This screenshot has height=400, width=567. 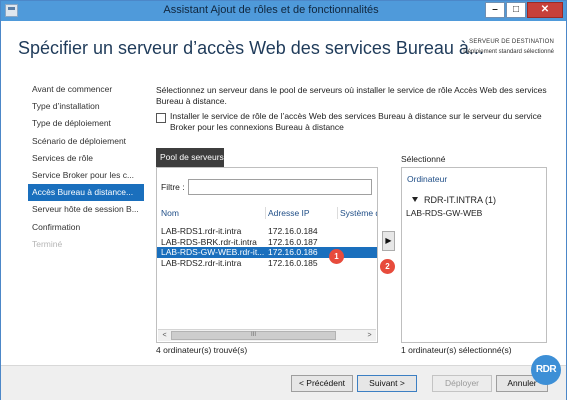 I want to click on nav-item-deployment-scenario: Scénario de déploiement, so click(x=86, y=141).